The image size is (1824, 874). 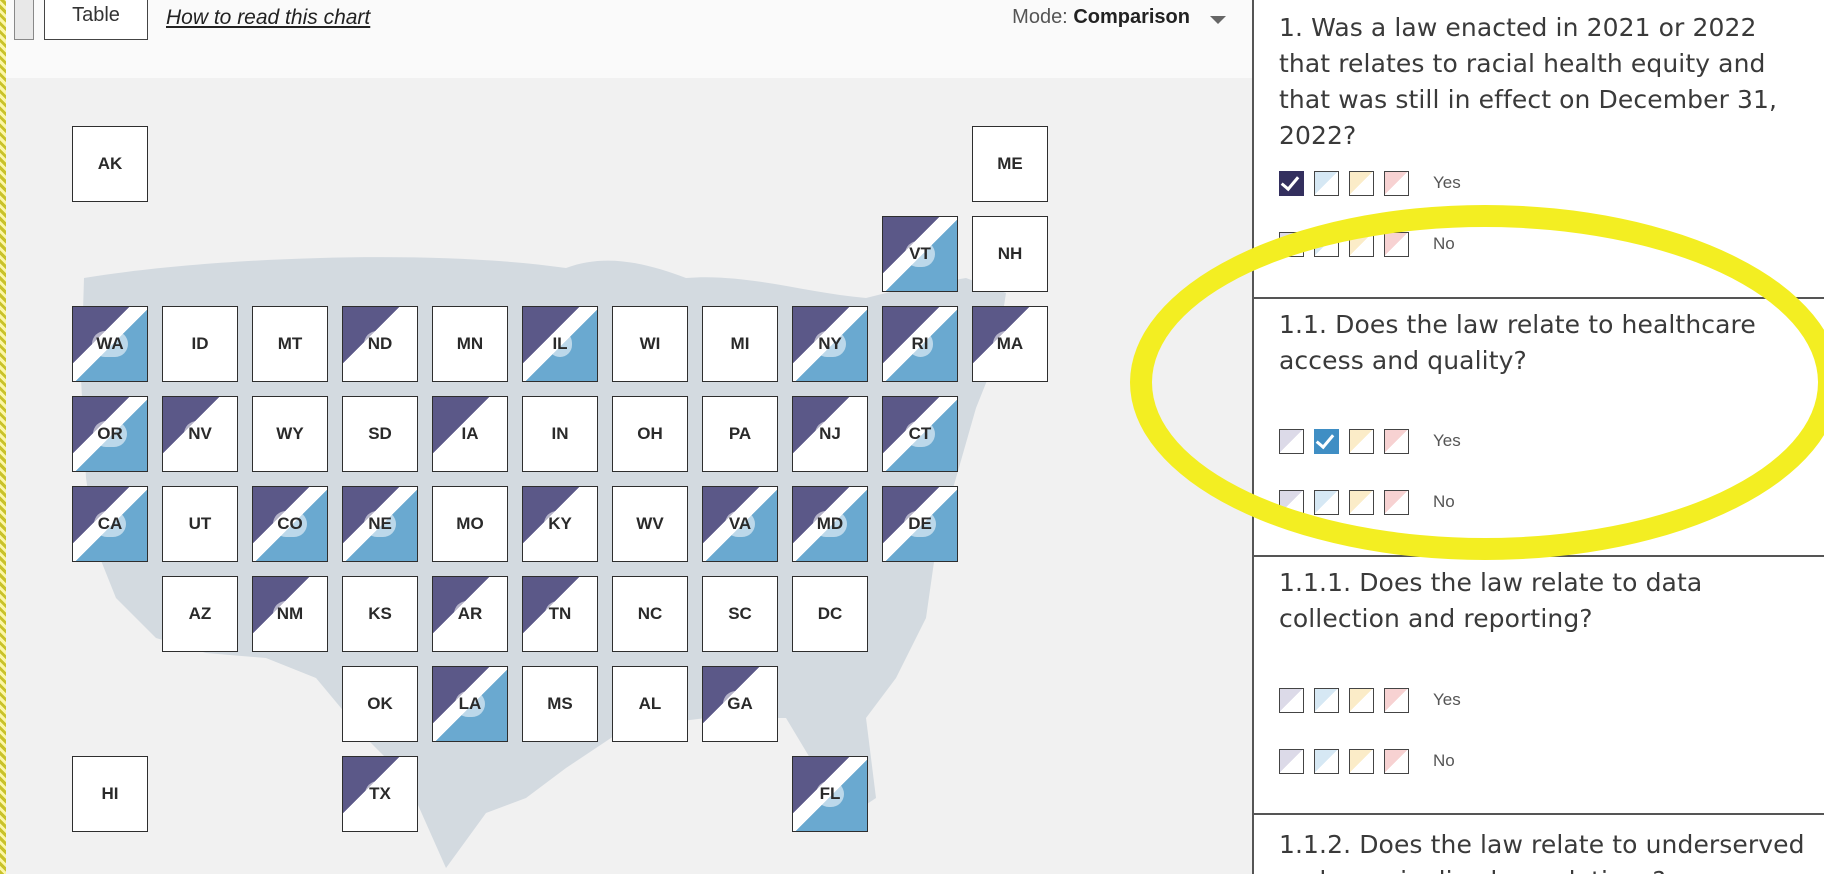 I want to click on state-tile-co: CO, so click(x=290, y=524).